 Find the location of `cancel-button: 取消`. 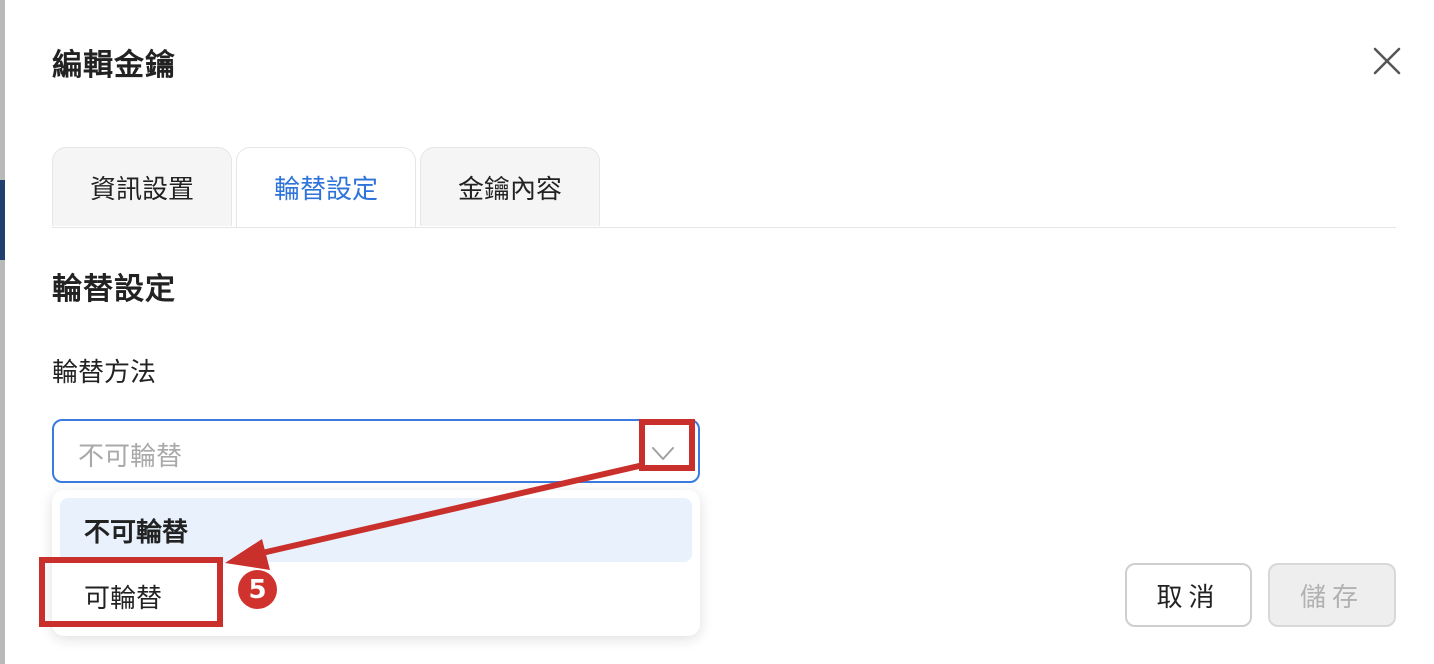

cancel-button: 取消 is located at coordinates (1188, 595).